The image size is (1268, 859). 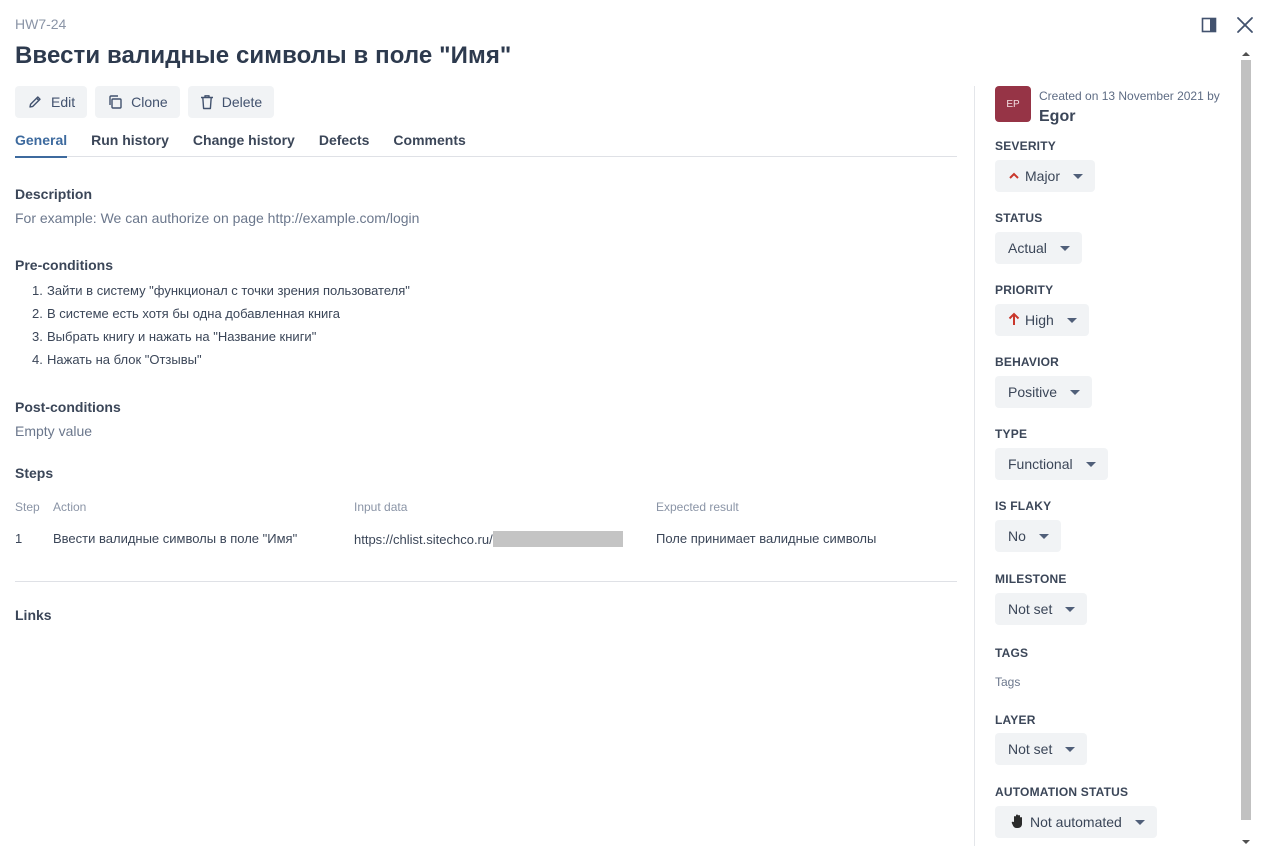 What do you see at coordinates (263, 55) in the screenshot?
I see `page-title: Ввести валидные символы в поле "Имя"` at bounding box center [263, 55].